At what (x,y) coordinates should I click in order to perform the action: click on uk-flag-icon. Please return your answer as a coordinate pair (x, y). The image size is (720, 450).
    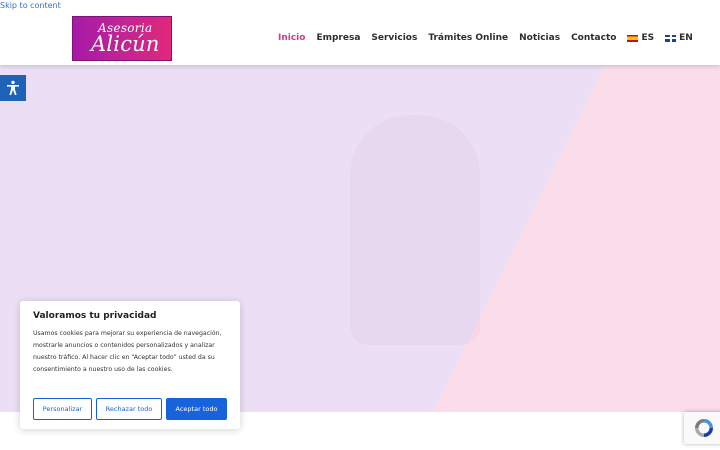
    Looking at the image, I should click on (671, 38).